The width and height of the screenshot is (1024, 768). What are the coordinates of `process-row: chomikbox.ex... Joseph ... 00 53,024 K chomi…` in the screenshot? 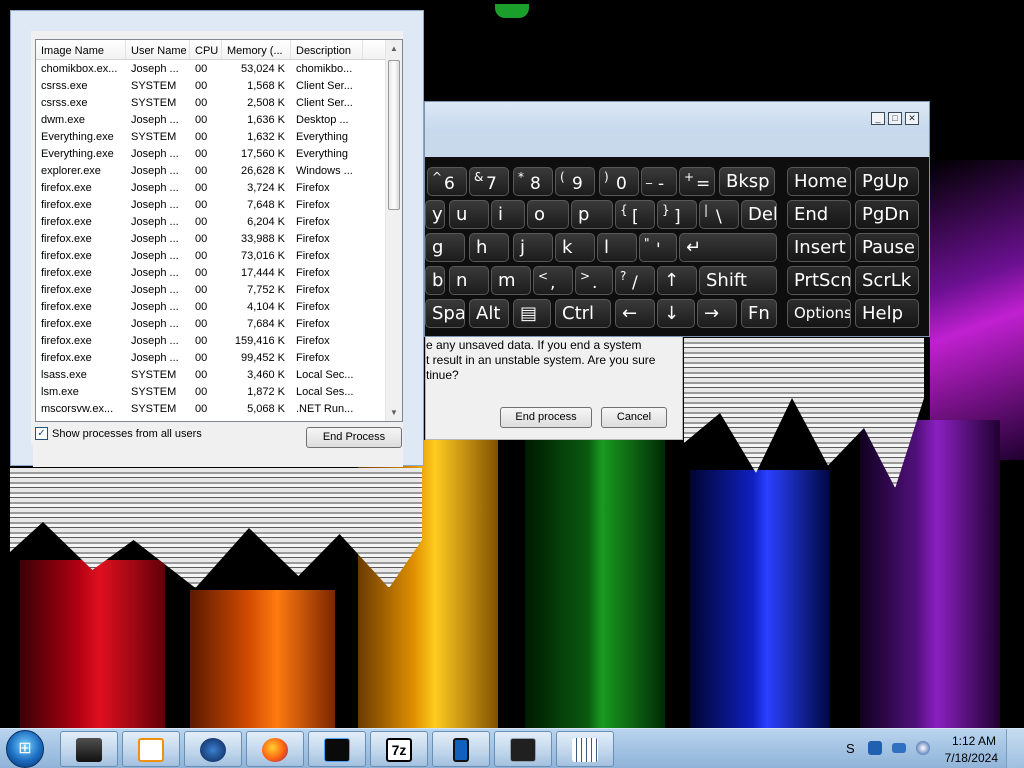 It's located at (219, 68).